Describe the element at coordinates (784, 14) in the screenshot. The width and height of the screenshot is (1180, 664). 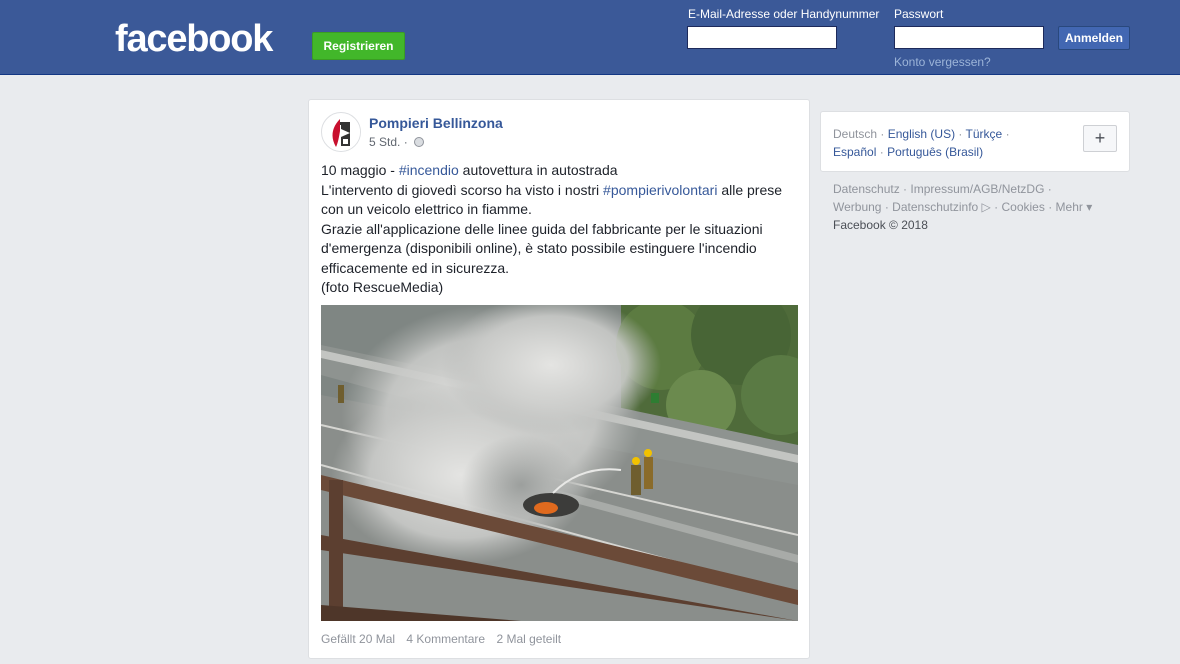
I see `email-label: E-Mail-Adresse oder Handynummer` at that location.